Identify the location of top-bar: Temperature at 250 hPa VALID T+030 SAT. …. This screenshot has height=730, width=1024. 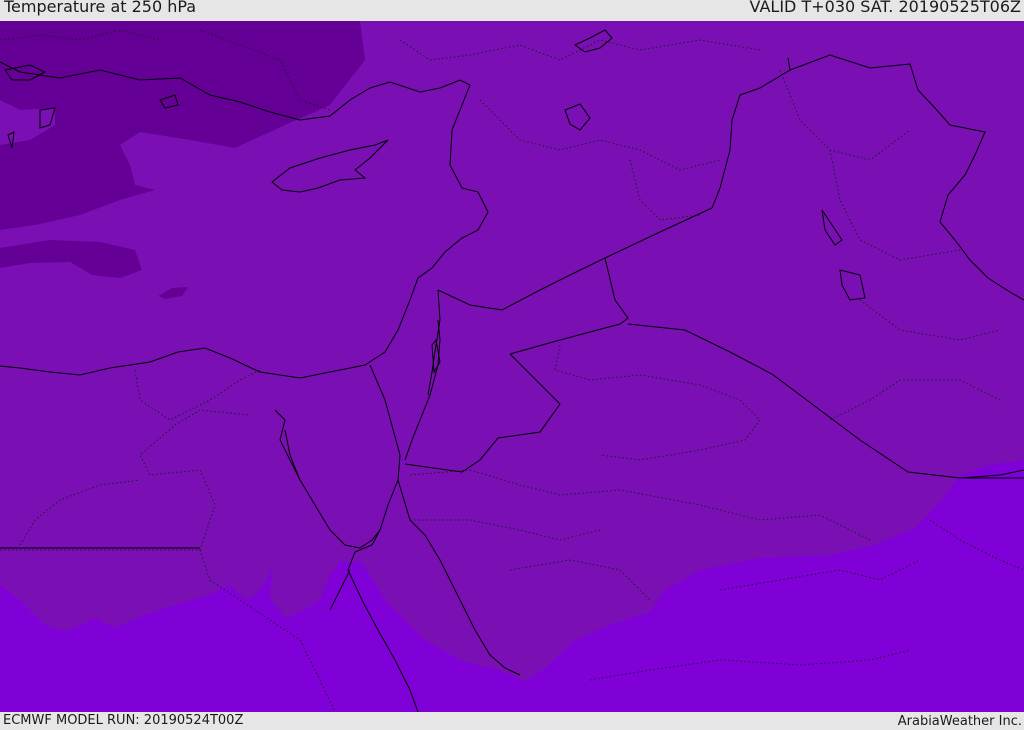
(512, 10).